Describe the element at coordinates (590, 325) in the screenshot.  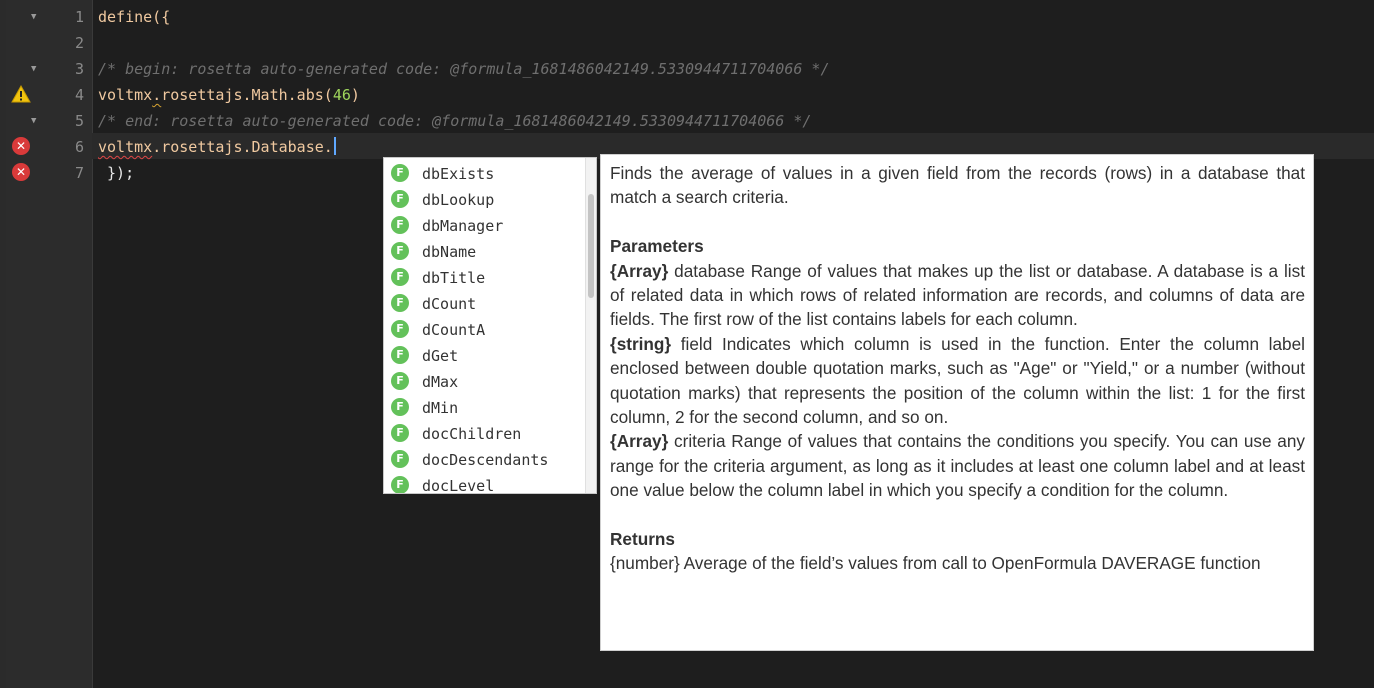
I see `autocomplete-scrollbar` at that location.